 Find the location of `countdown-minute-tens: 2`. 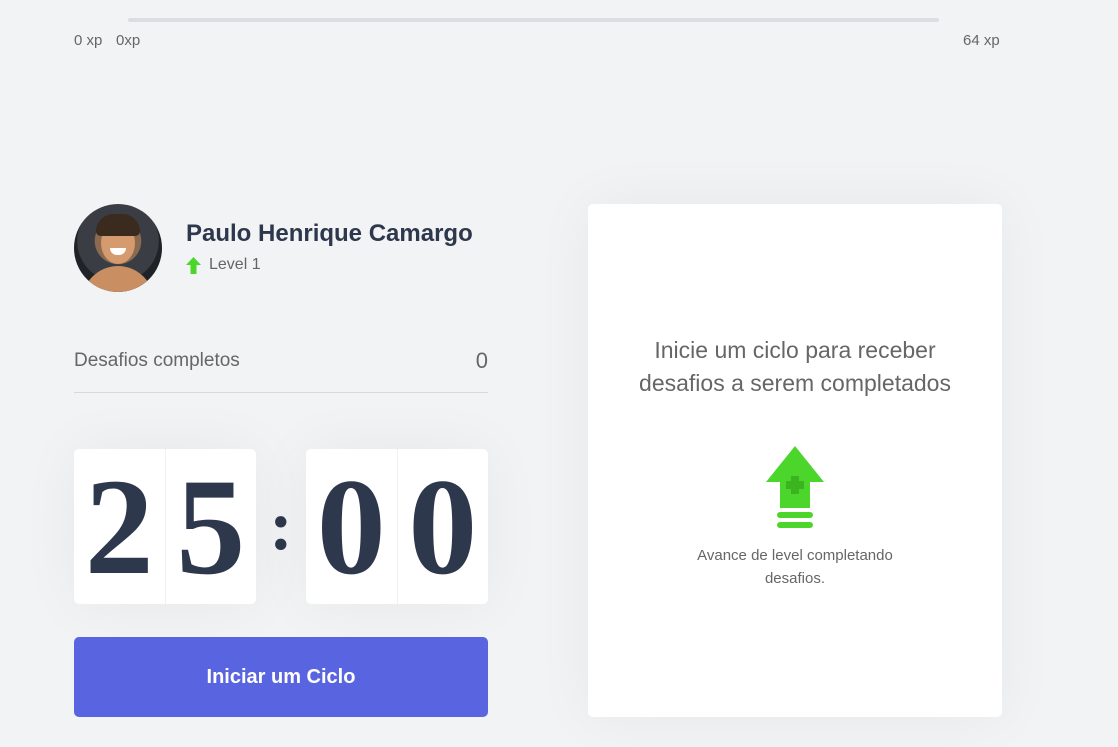

countdown-minute-tens: 2 is located at coordinates (120, 526).